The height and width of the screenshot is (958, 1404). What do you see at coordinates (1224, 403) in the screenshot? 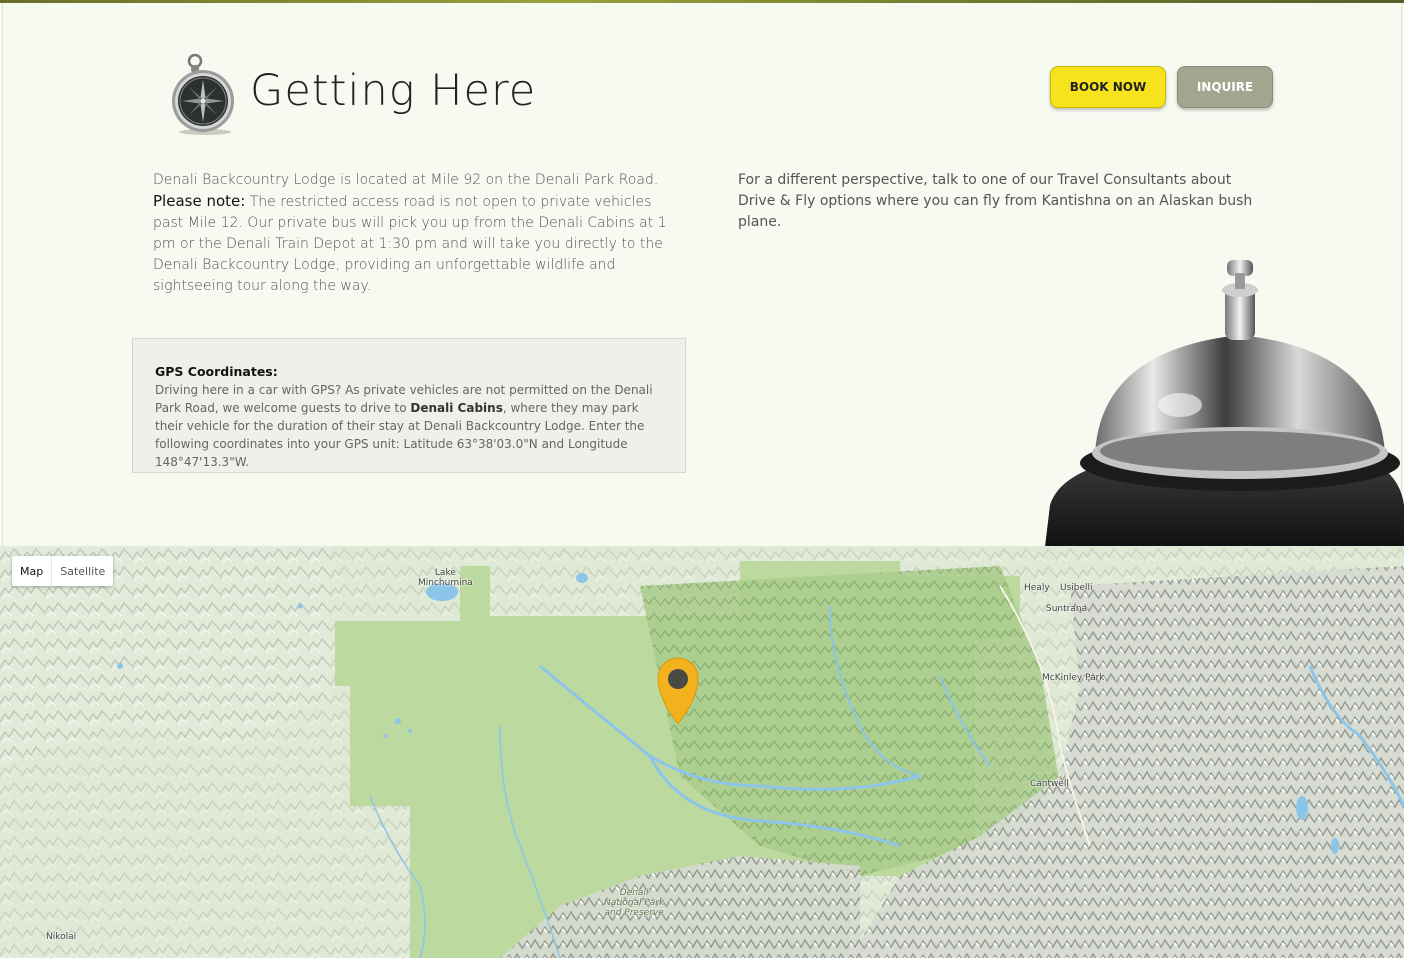
I see `service-bell-image` at bounding box center [1224, 403].